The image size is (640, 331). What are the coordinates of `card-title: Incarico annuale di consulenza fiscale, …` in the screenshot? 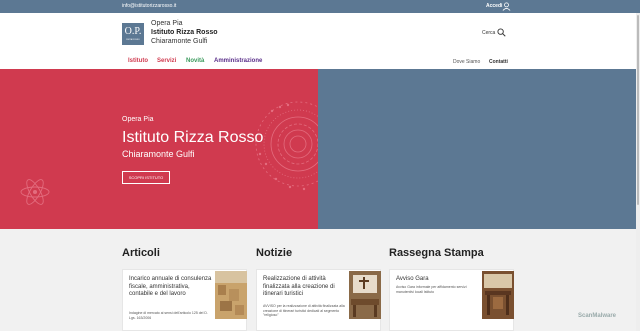 It's located at (171, 287).